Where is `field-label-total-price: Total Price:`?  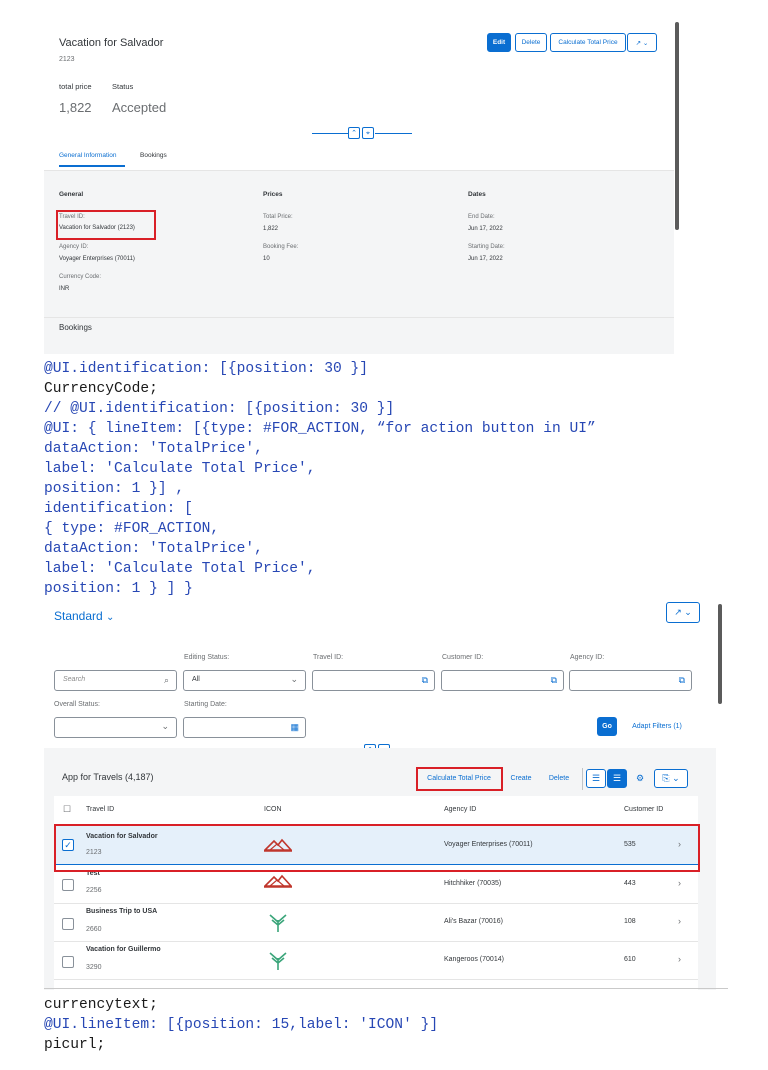
field-label-total-price: Total Price: is located at coordinates (278, 217).